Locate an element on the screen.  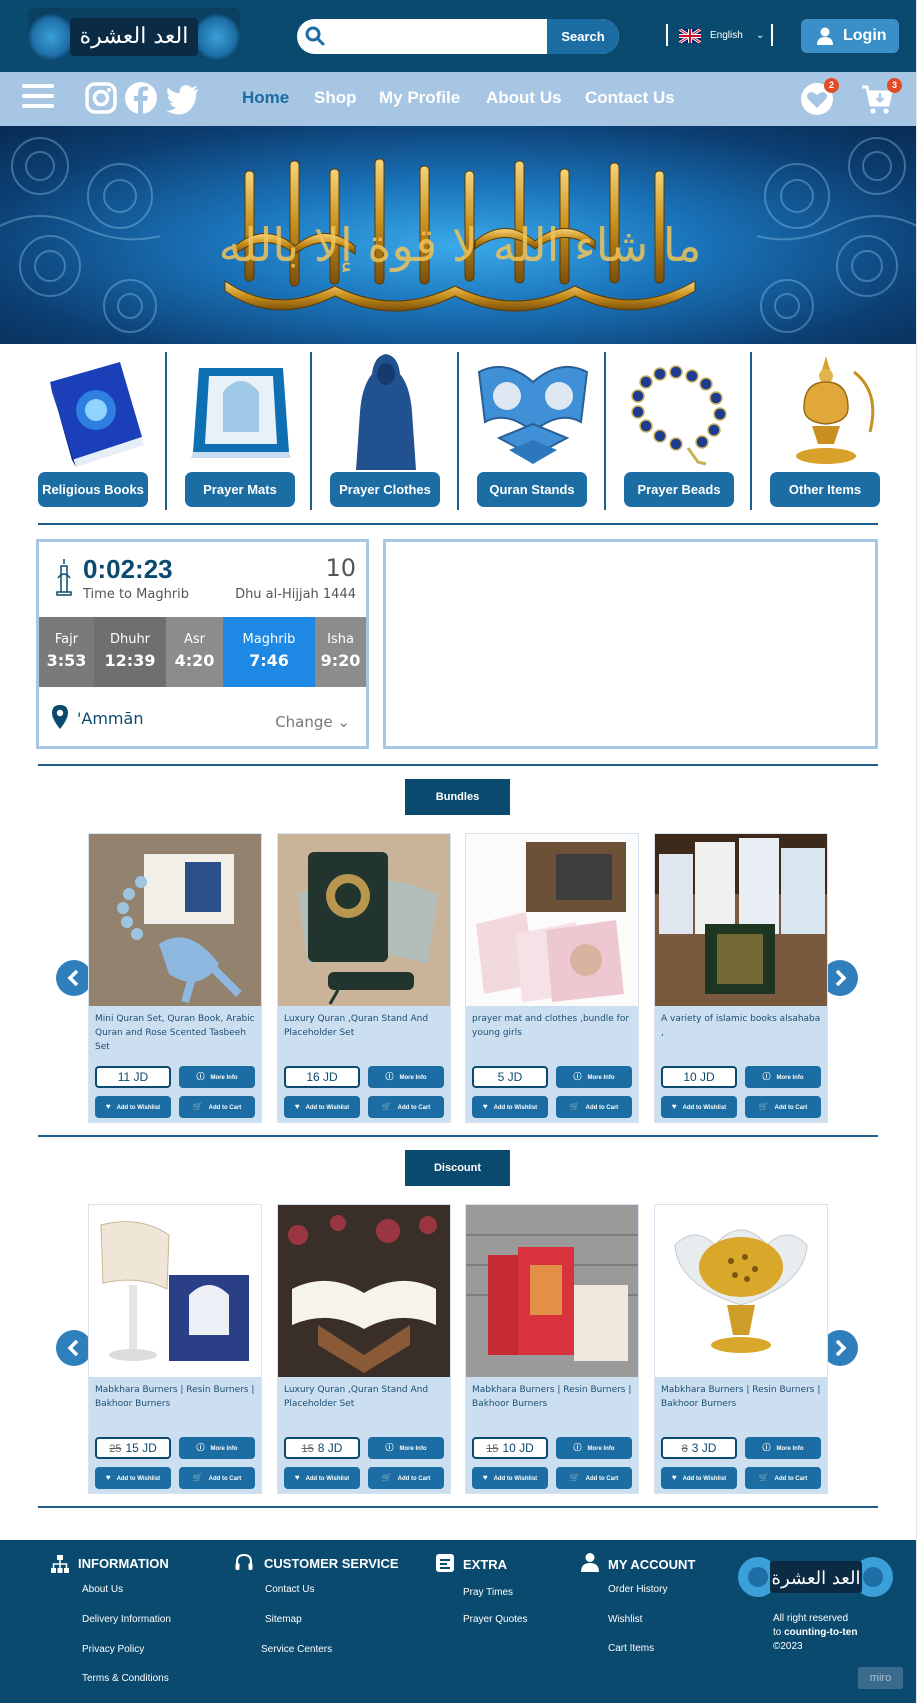
footer-link: Wishlist is located at coordinates (625, 1619).